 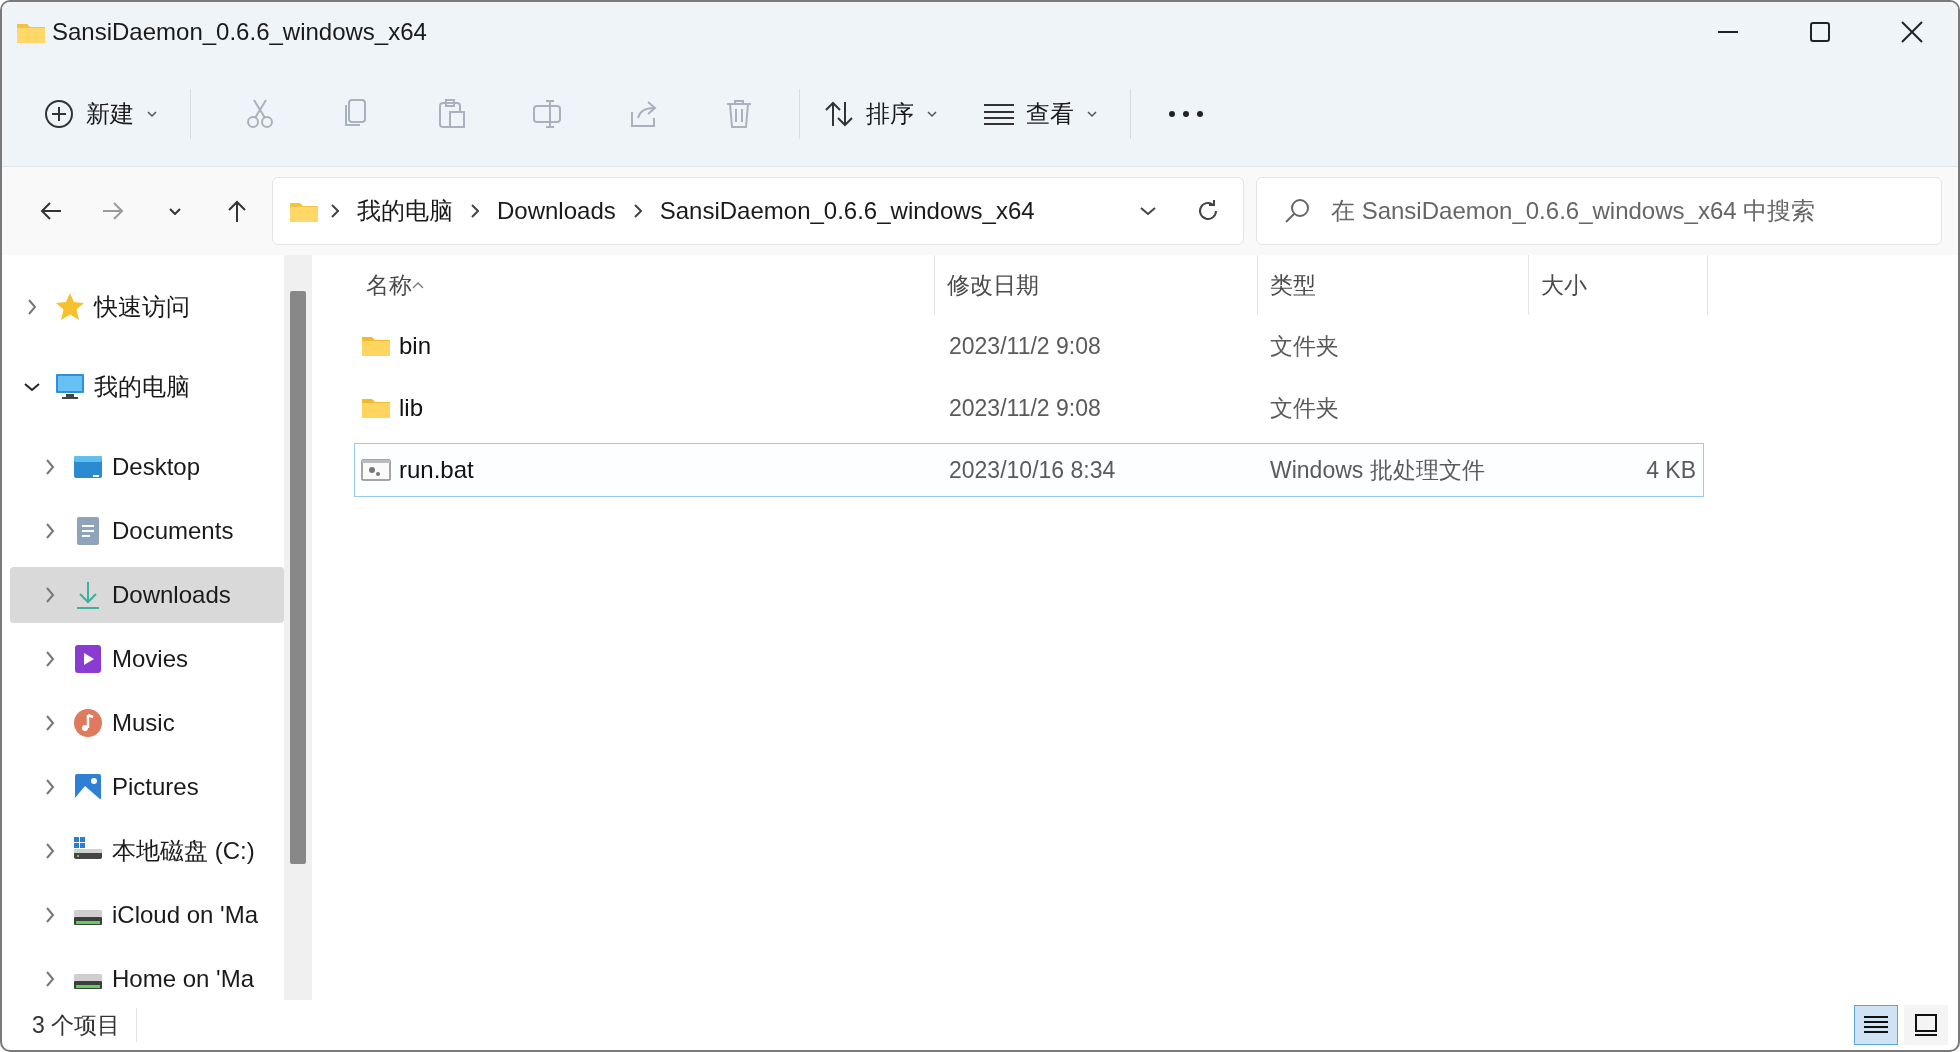 I want to click on column-header: 修改日期, so click(x=1095, y=285).